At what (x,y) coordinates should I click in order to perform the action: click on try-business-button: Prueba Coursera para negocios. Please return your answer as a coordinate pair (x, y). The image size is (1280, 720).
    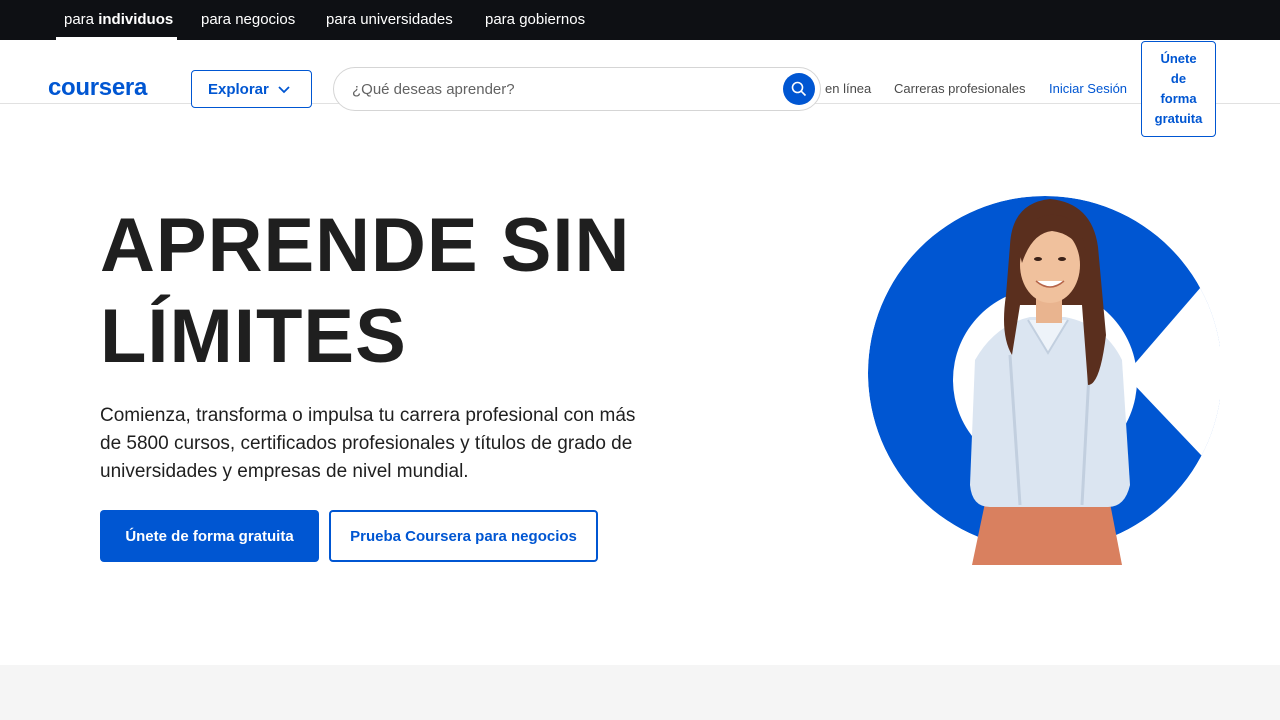
    Looking at the image, I should click on (463, 536).